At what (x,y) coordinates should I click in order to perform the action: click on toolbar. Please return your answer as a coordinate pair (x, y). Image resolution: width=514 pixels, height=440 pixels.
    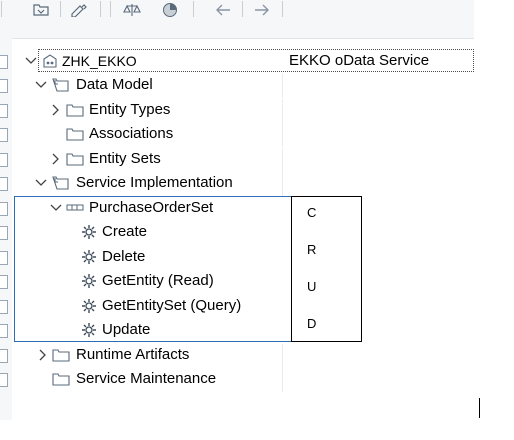
    Looking at the image, I should click on (237, 19).